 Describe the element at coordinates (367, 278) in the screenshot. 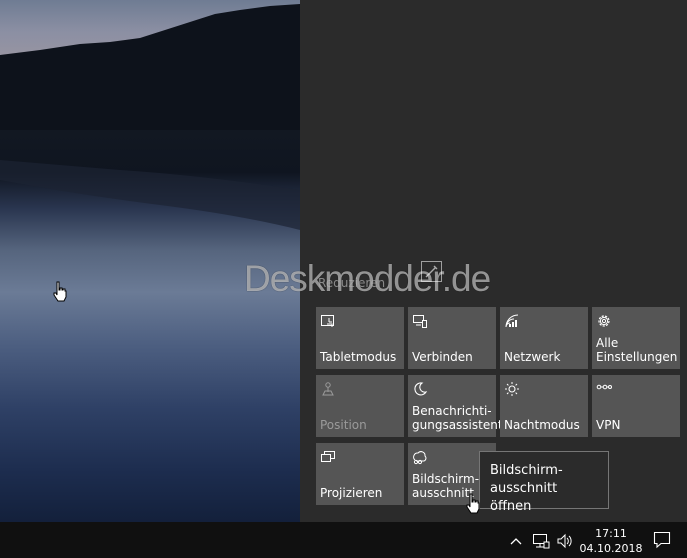

I see `watermark-text: Deskmodder.de` at that location.